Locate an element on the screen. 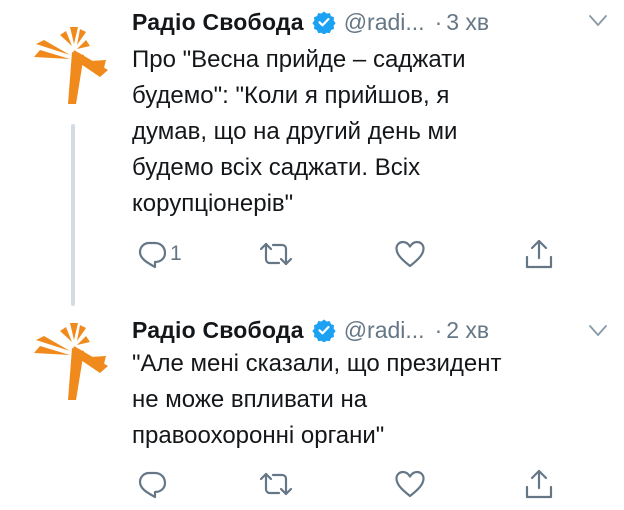  reply-count: 1 is located at coordinates (176, 253).